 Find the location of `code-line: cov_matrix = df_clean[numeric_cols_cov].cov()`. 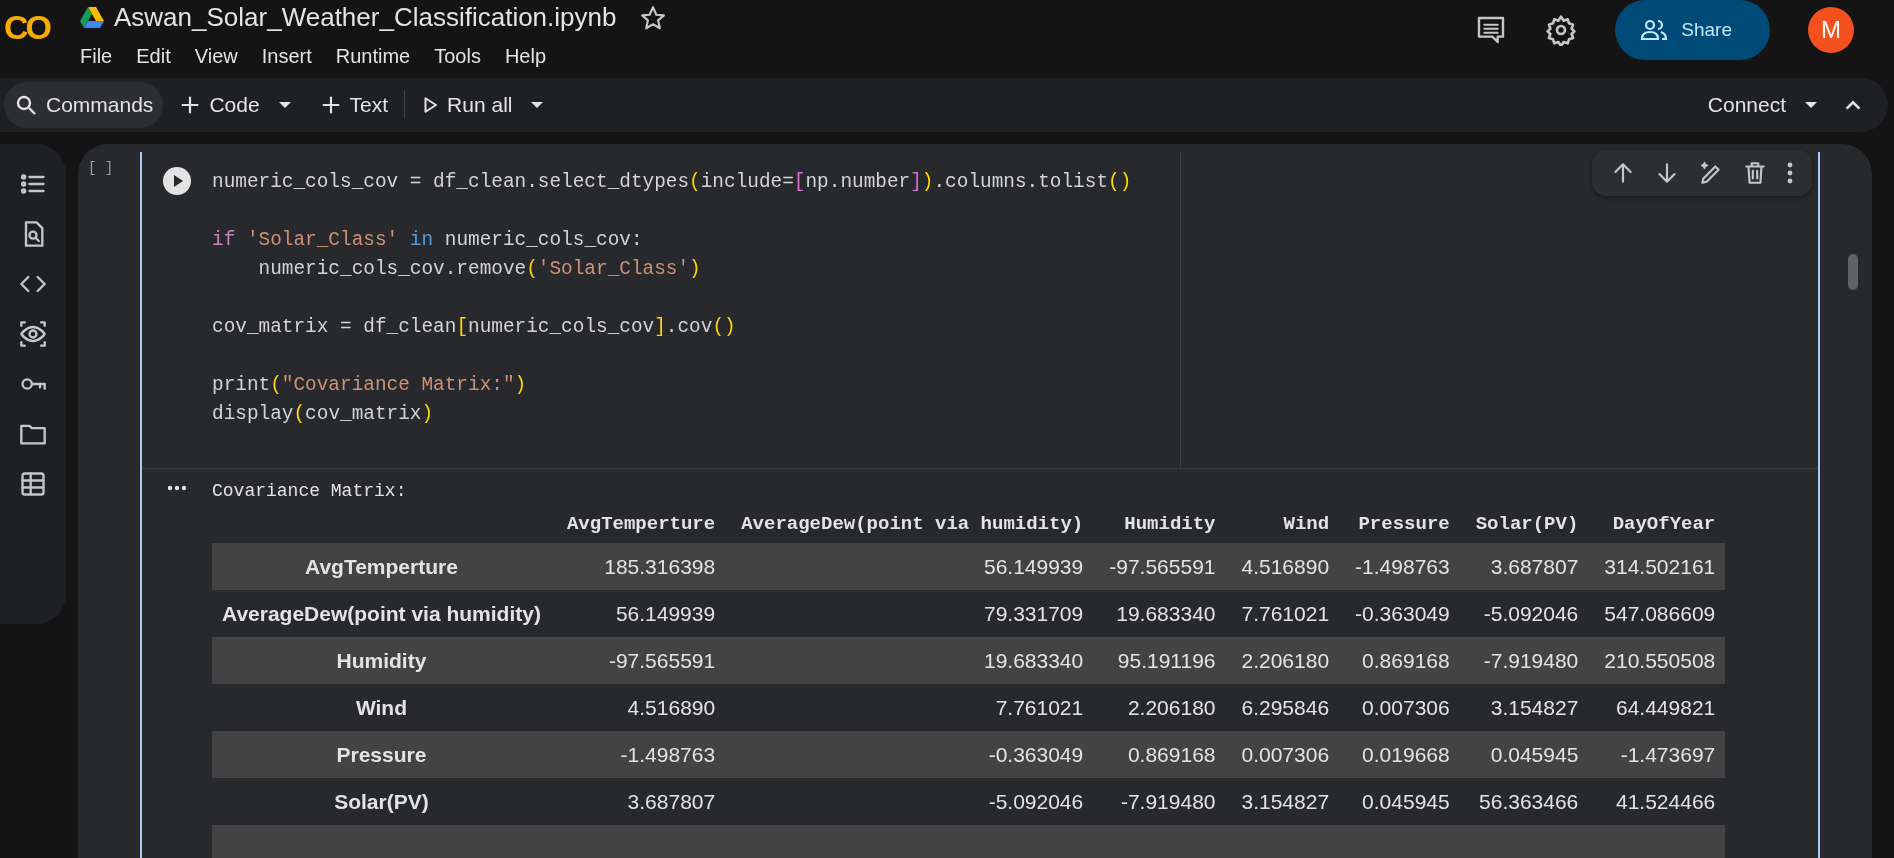

code-line: cov_matrix = df_clean[numeric_cols_cov].cov() is located at coordinates (474, 327).